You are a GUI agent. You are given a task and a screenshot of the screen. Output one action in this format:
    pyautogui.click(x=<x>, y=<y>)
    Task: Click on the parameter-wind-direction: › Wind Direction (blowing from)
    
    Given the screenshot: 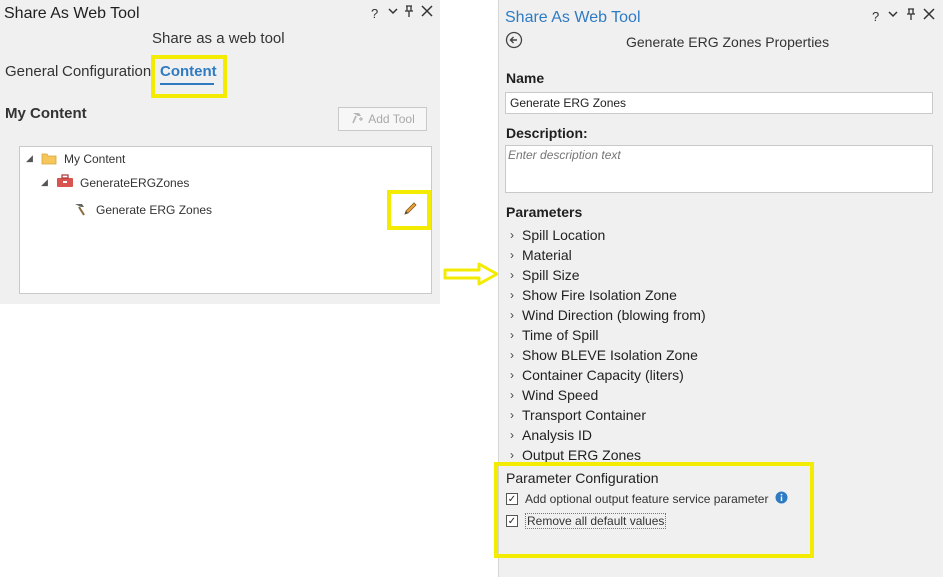 What is the action you would take?
    pyautogui.click(x=608, y=315)
    